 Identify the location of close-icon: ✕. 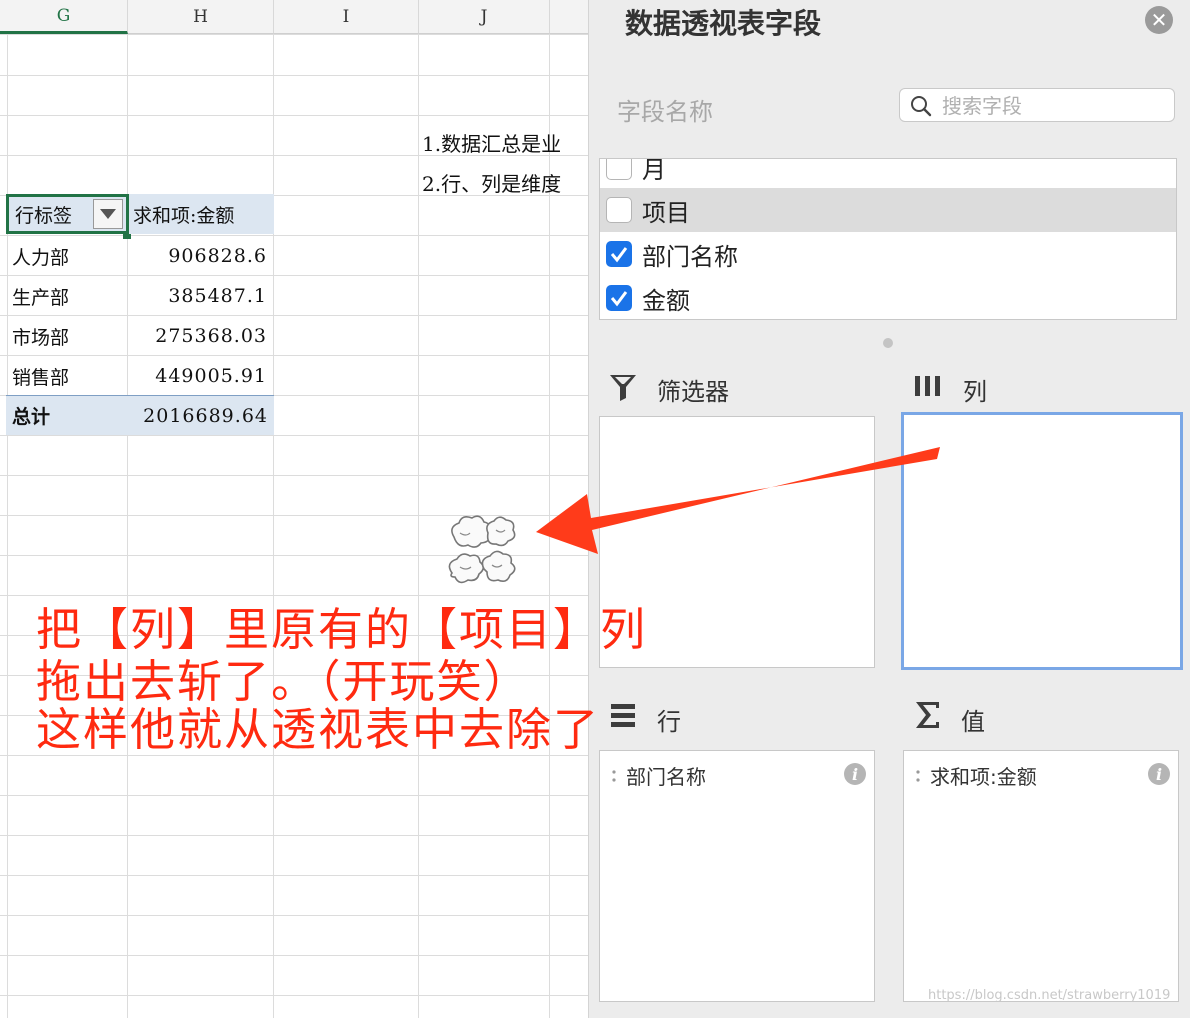
(1159, 20).